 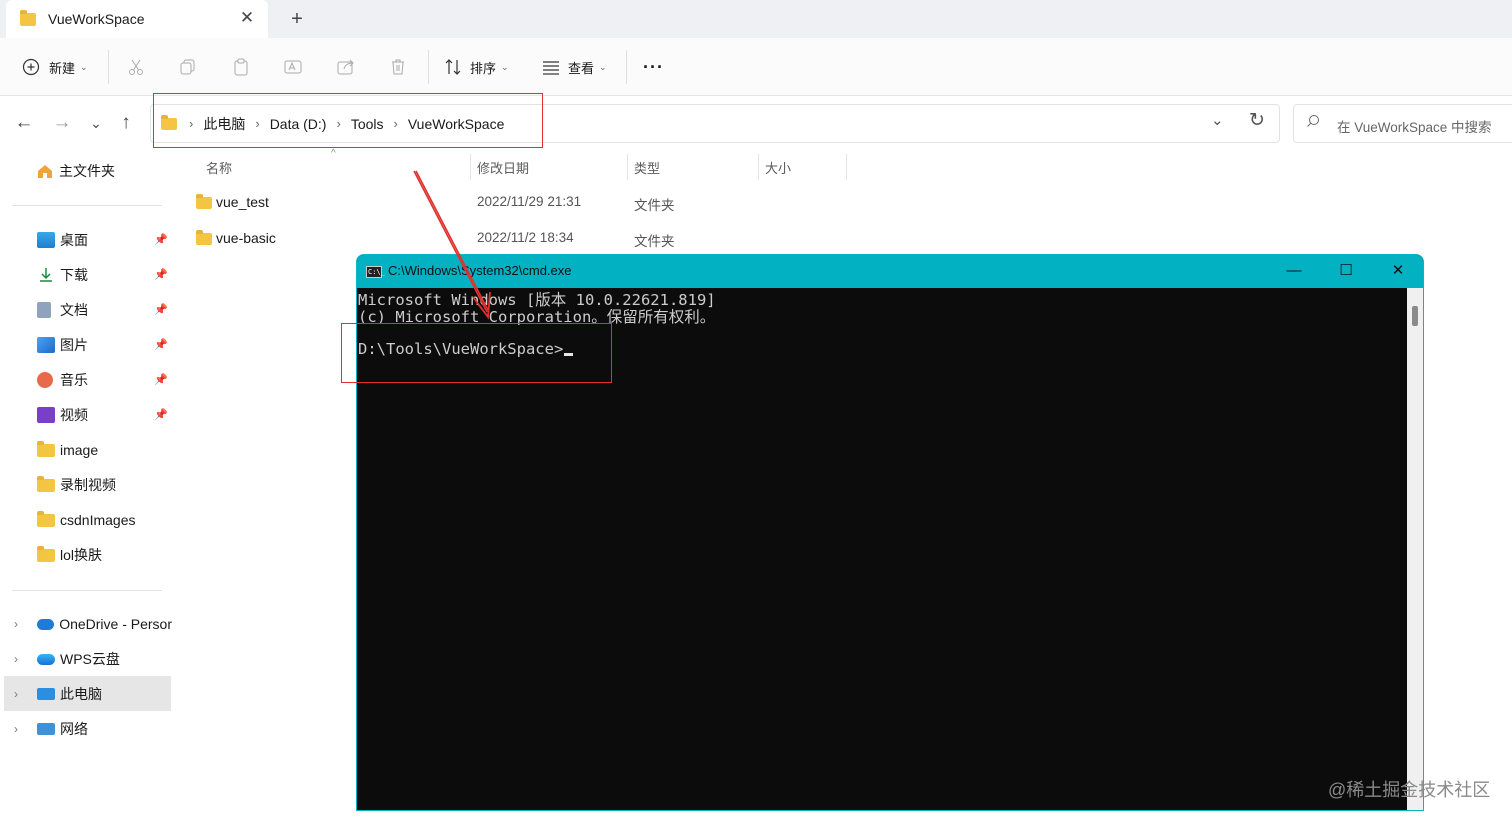 What do you see at coordinates (74, 729) in the screenshot?
I see `sidebar-item-label: 网络` at bounding box center [74, 729].